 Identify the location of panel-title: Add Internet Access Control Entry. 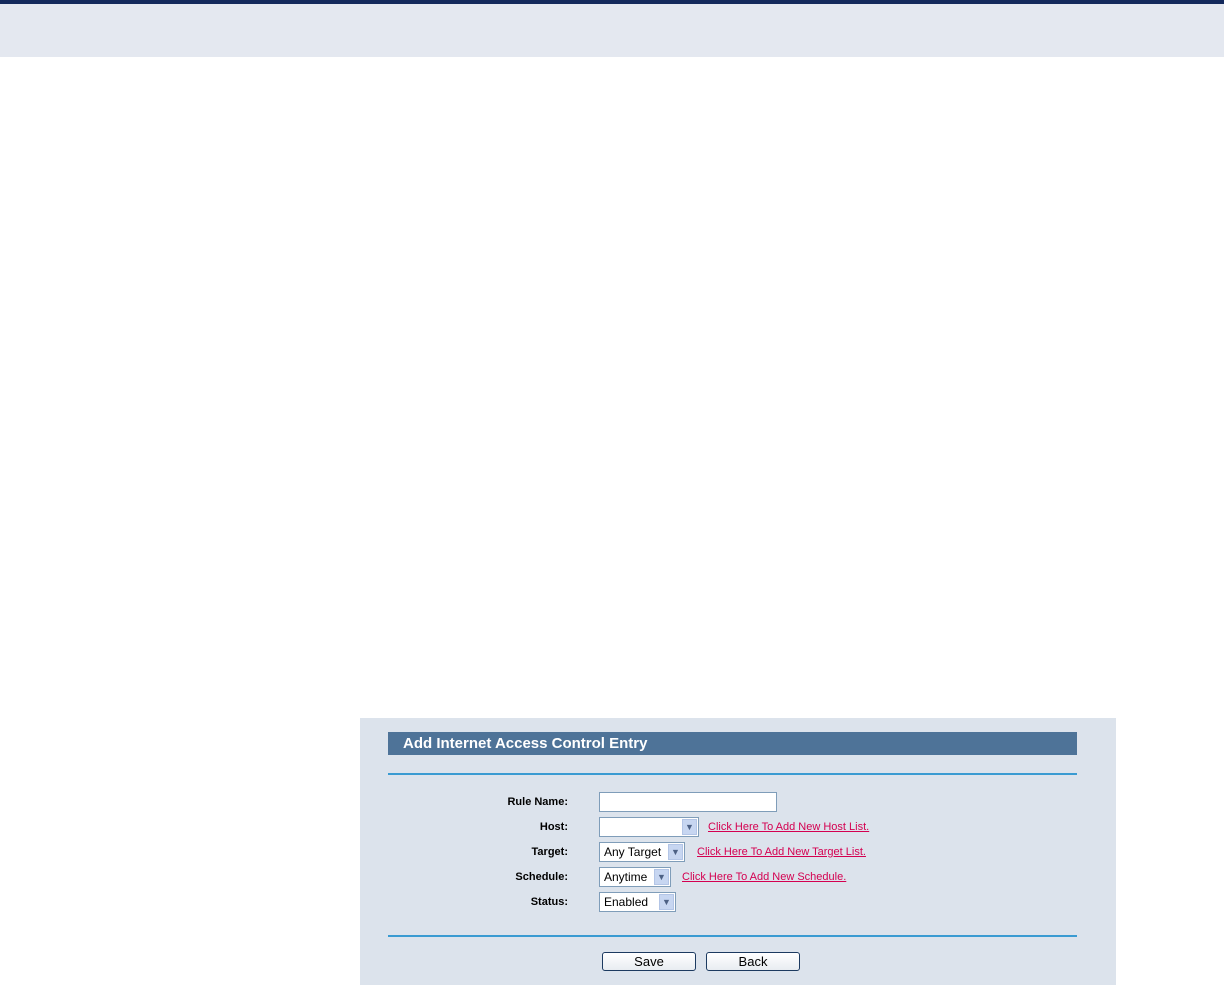
(732, 743).